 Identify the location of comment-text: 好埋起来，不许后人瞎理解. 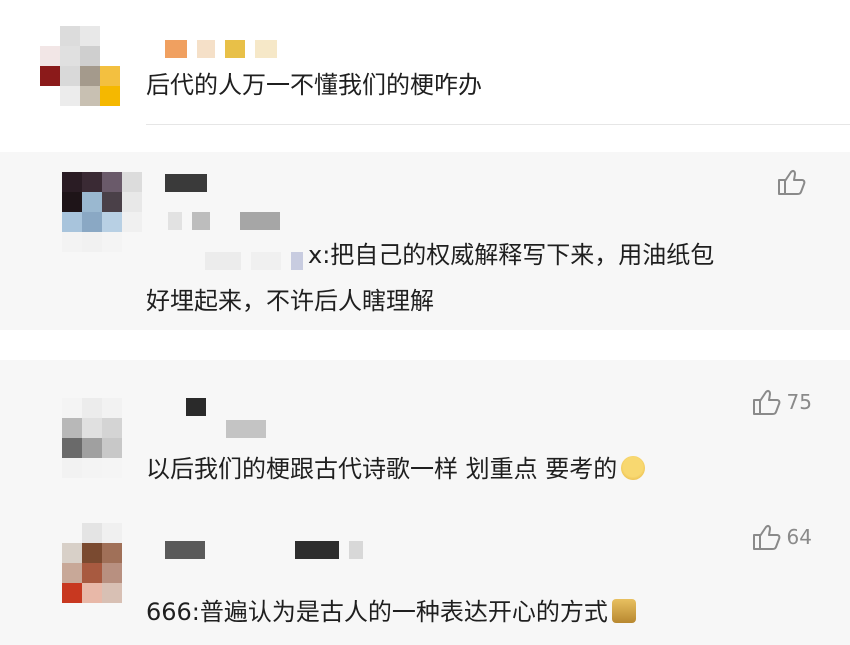
(290, 301).